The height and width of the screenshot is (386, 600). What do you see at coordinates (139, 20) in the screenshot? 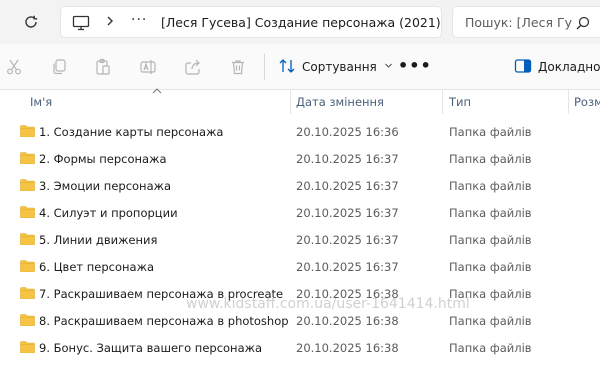
I see `breadcrumb-overflow-button: ···` at bounding box center [139, 20].